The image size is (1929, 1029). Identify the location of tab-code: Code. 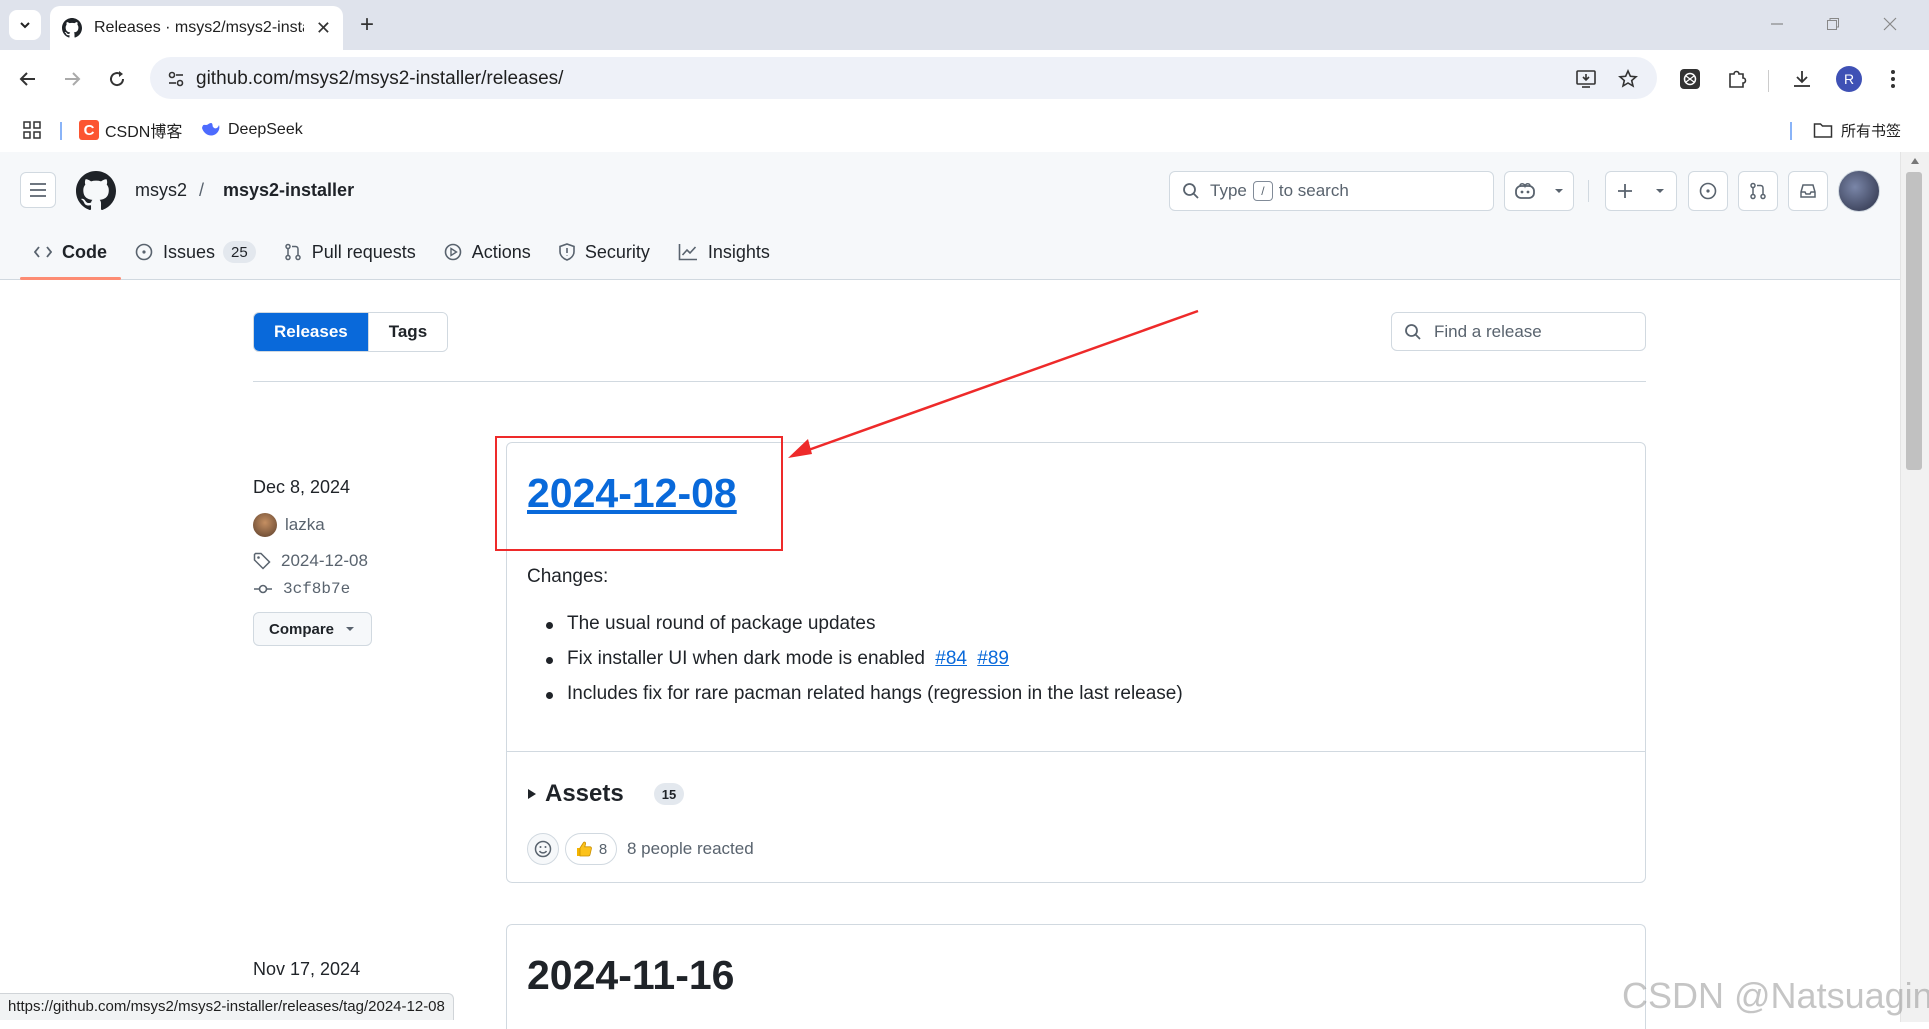
(70, 256).